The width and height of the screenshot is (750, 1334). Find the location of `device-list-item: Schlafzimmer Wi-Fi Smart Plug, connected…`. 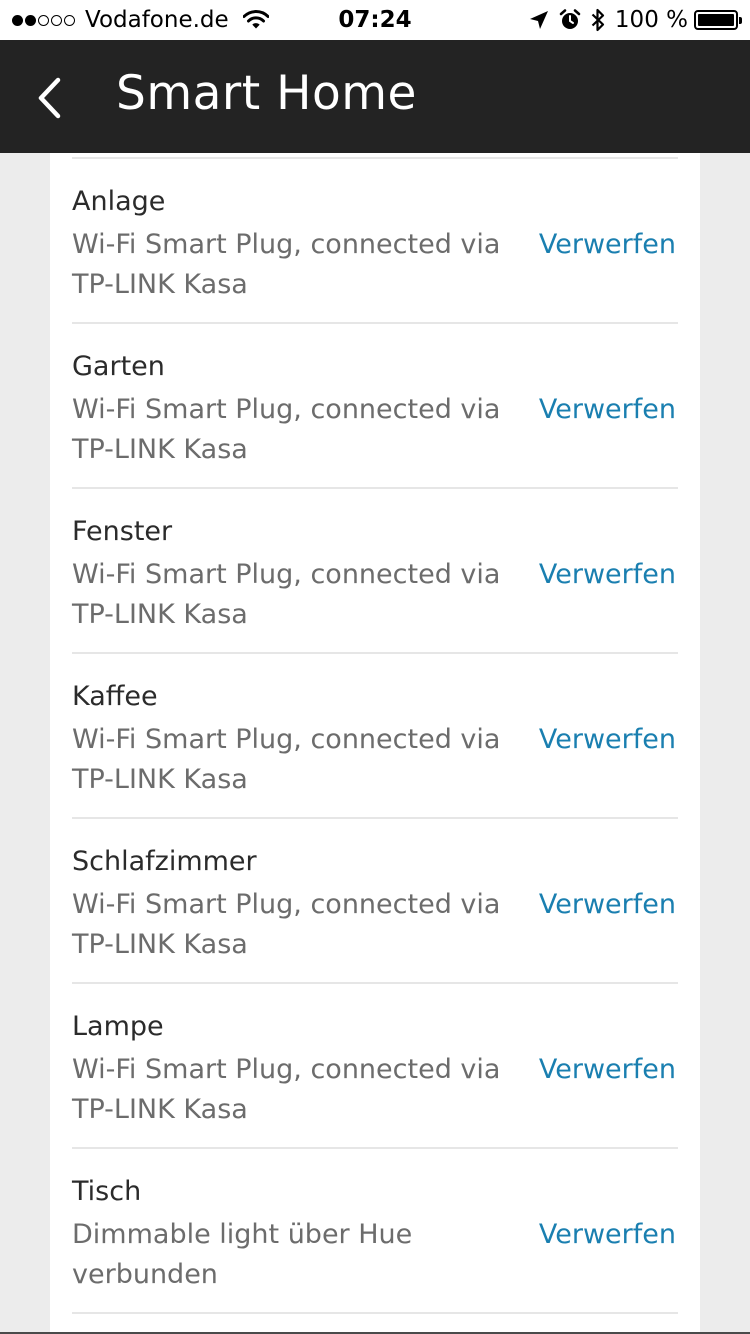

device-list-item: Schlafzimmer Wi-Fi Smart Plug, connected… is located at coordinates (375, 901).